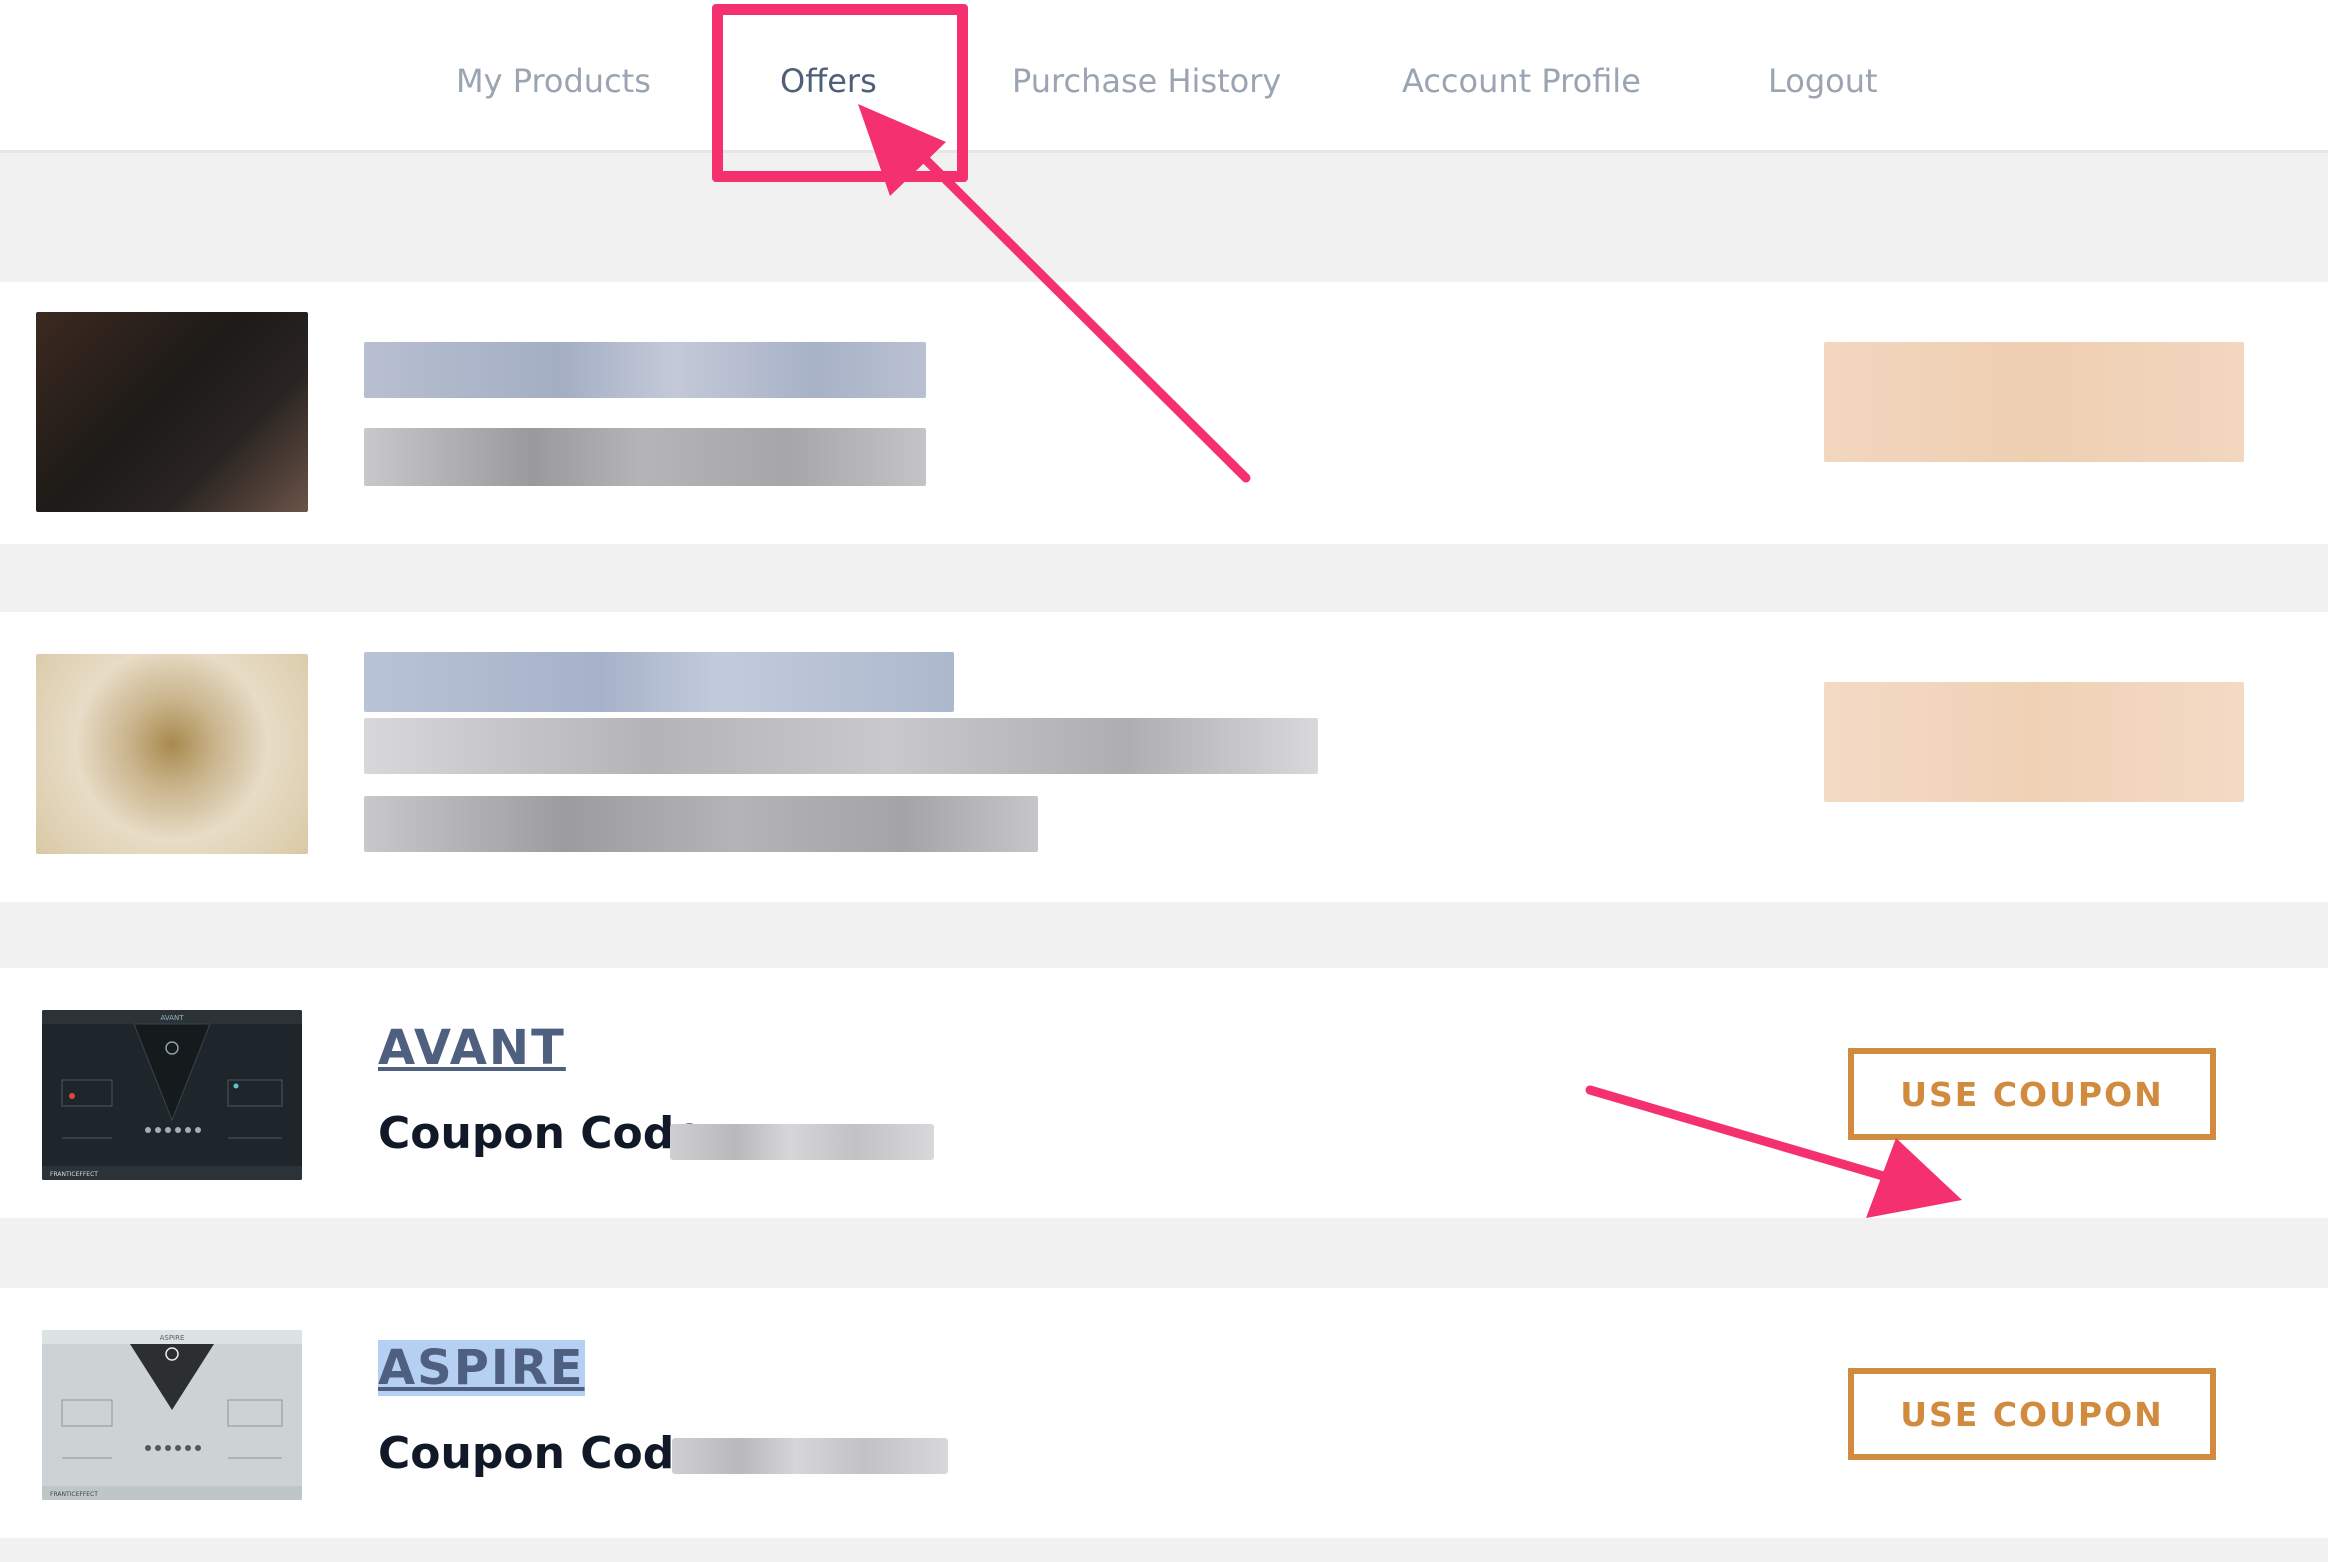  Describe the element at coordinates (841, 746) in the screenshot. I see `redacted-description` at that location.